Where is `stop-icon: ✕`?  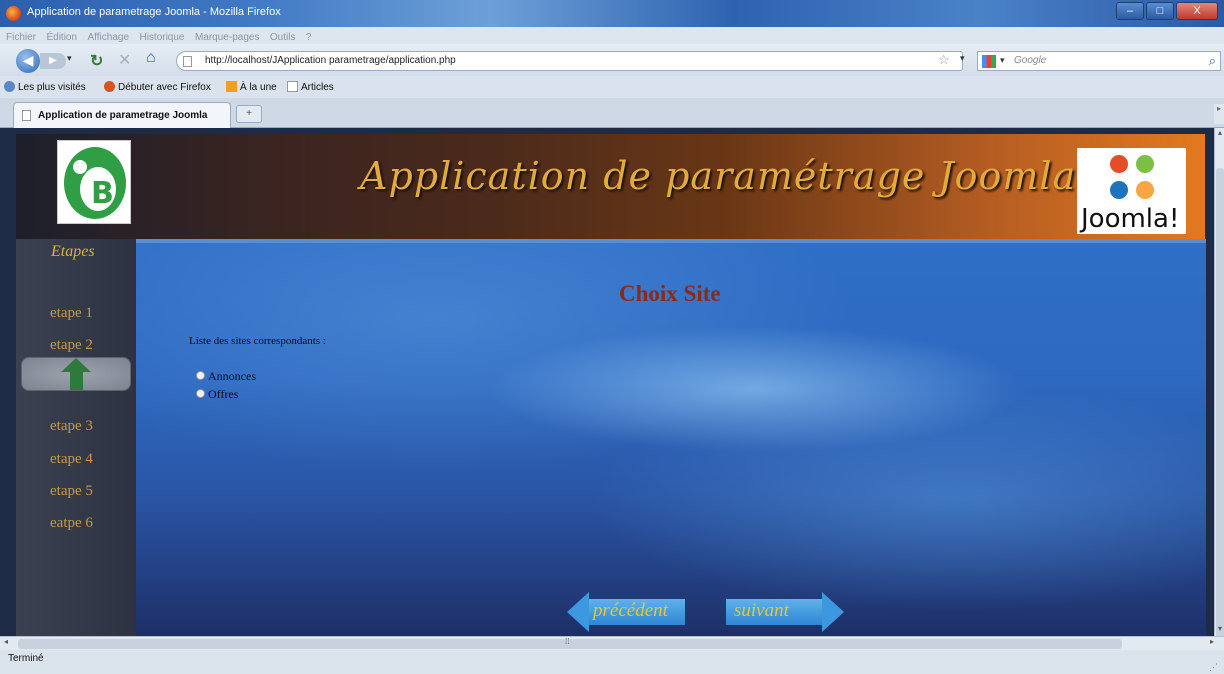 stop-icon: ✕ is located at coordinates (124, 60).